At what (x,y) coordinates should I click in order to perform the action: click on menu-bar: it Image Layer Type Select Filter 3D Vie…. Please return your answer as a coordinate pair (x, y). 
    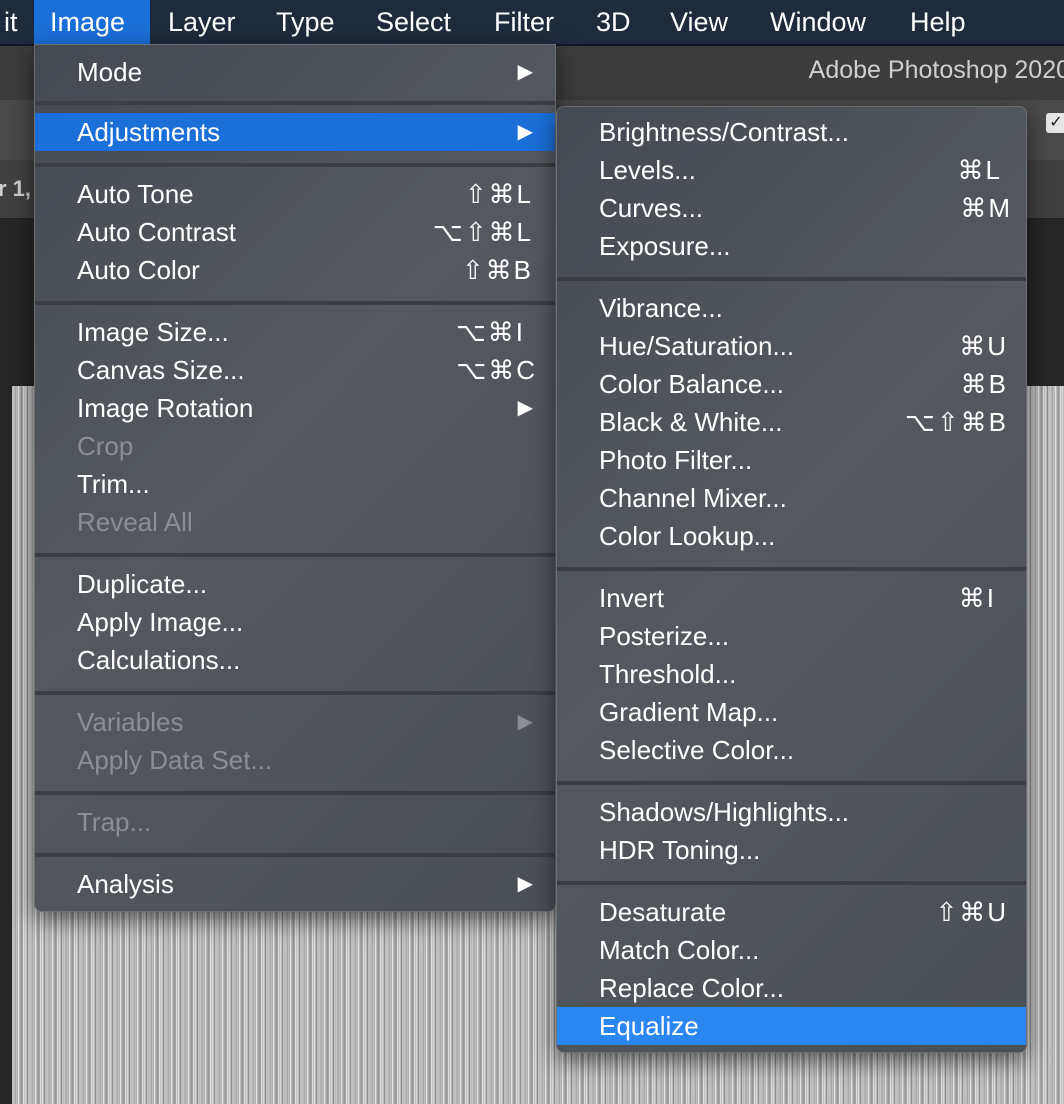
    Looking at the image, I should click on (532, 23).